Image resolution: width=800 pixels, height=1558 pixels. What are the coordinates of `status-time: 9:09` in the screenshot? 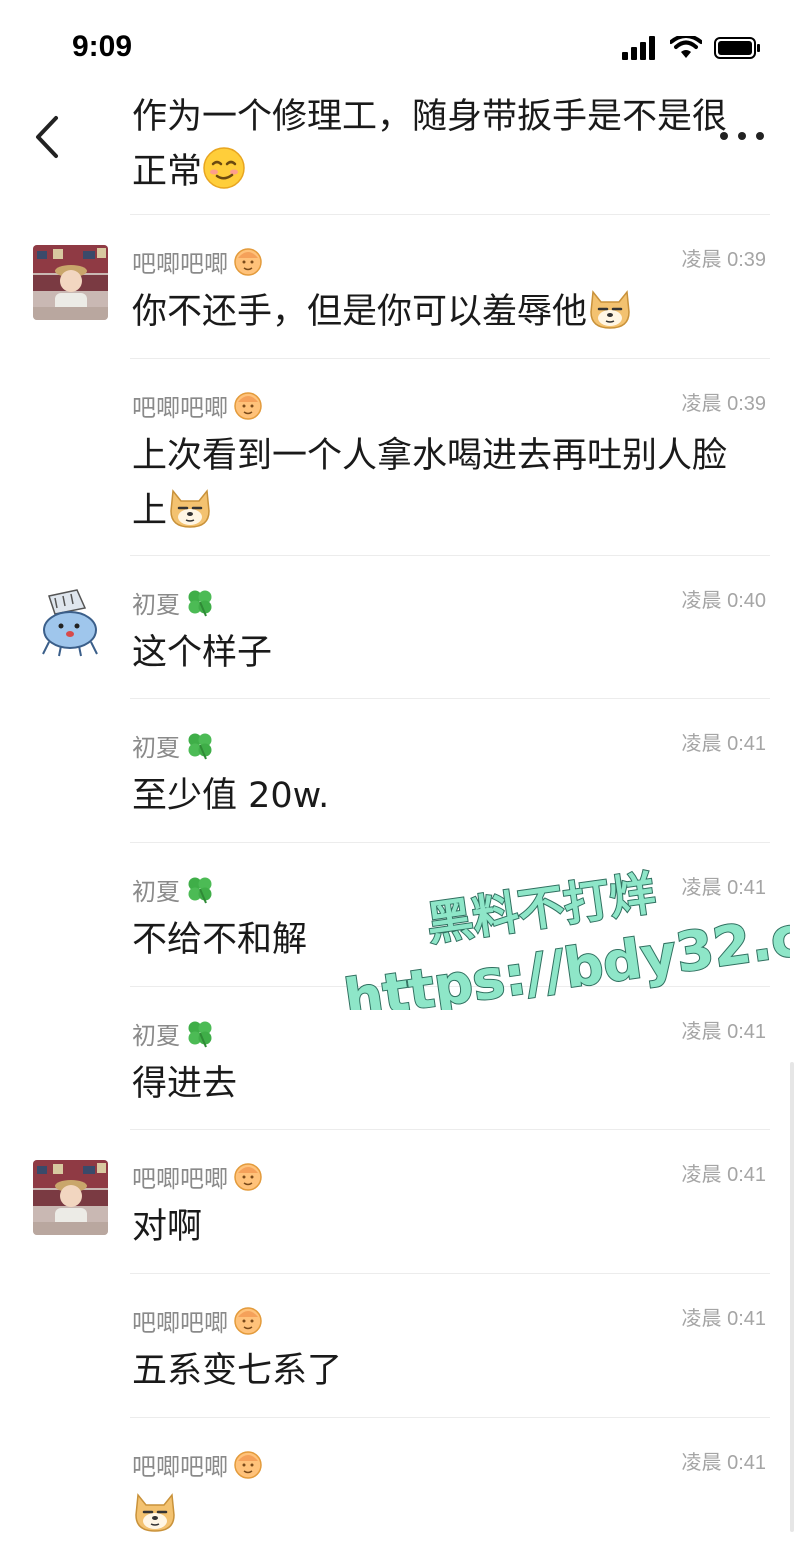 It's located at (102, 46).